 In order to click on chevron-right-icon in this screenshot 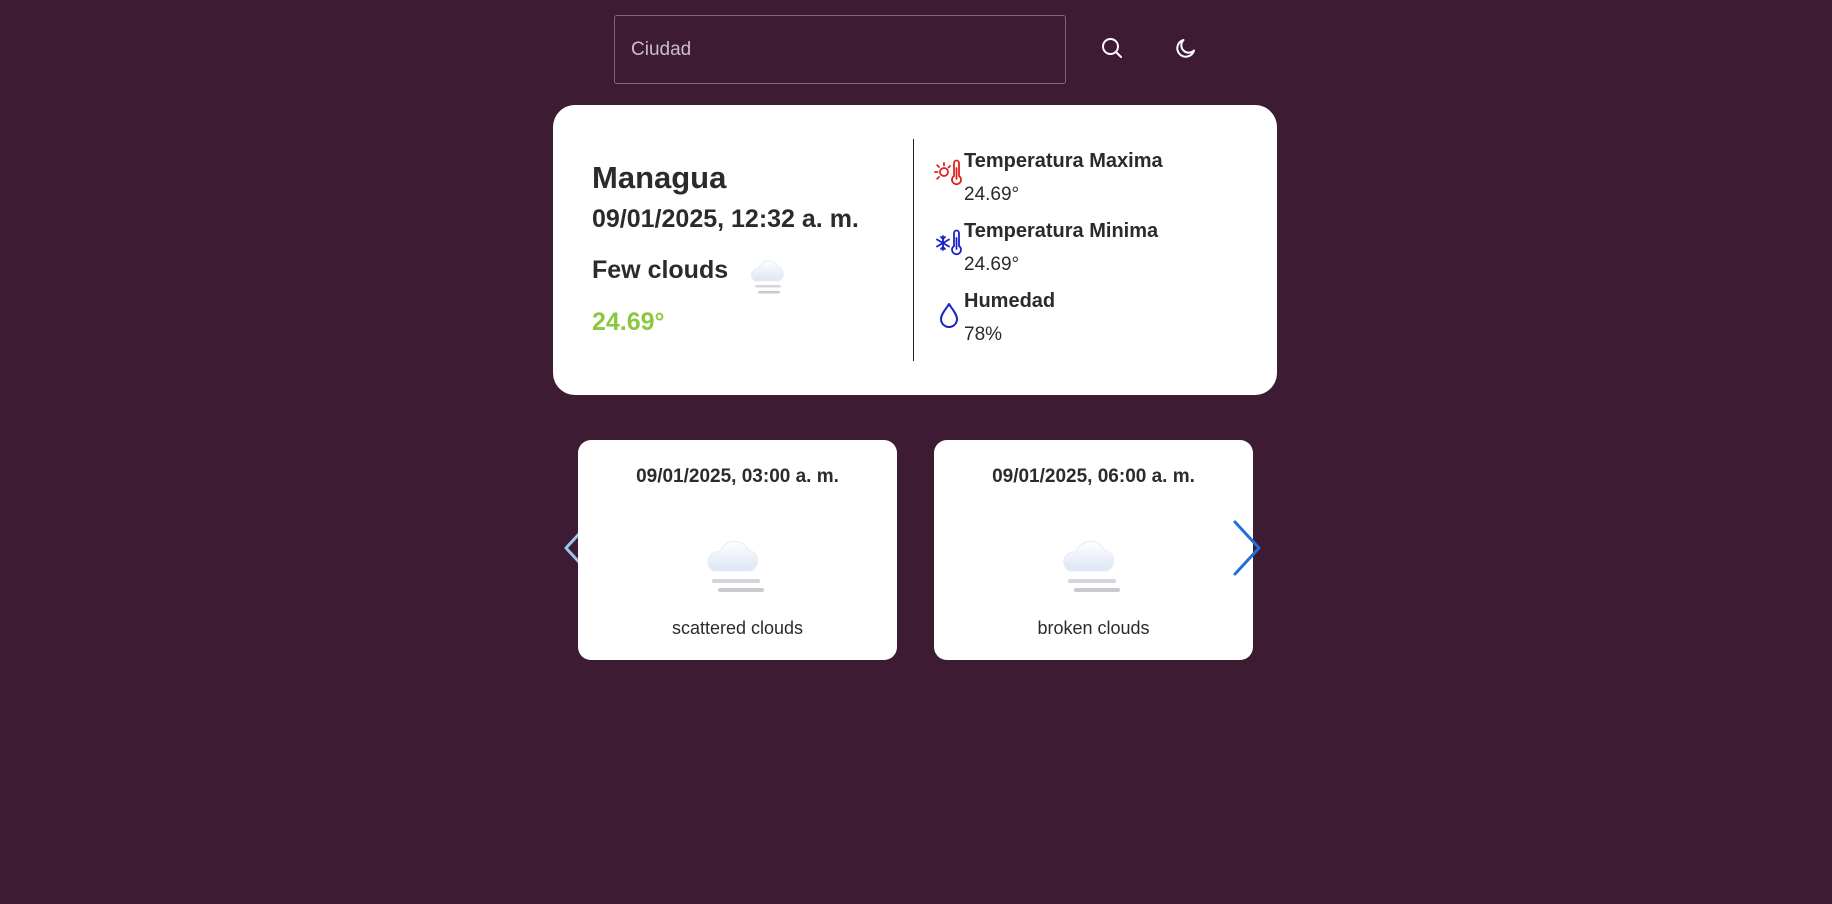, I will do `click(1247, 550)`.